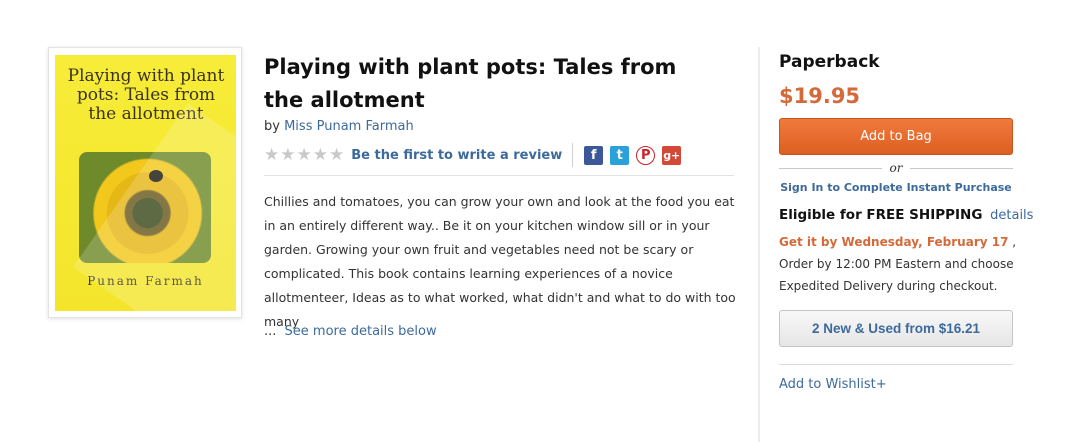  Describe the element at coordinates (833, 384) in the screenshot. I see `add-to-wishlist-link: Add to Wishlist+` at that location.